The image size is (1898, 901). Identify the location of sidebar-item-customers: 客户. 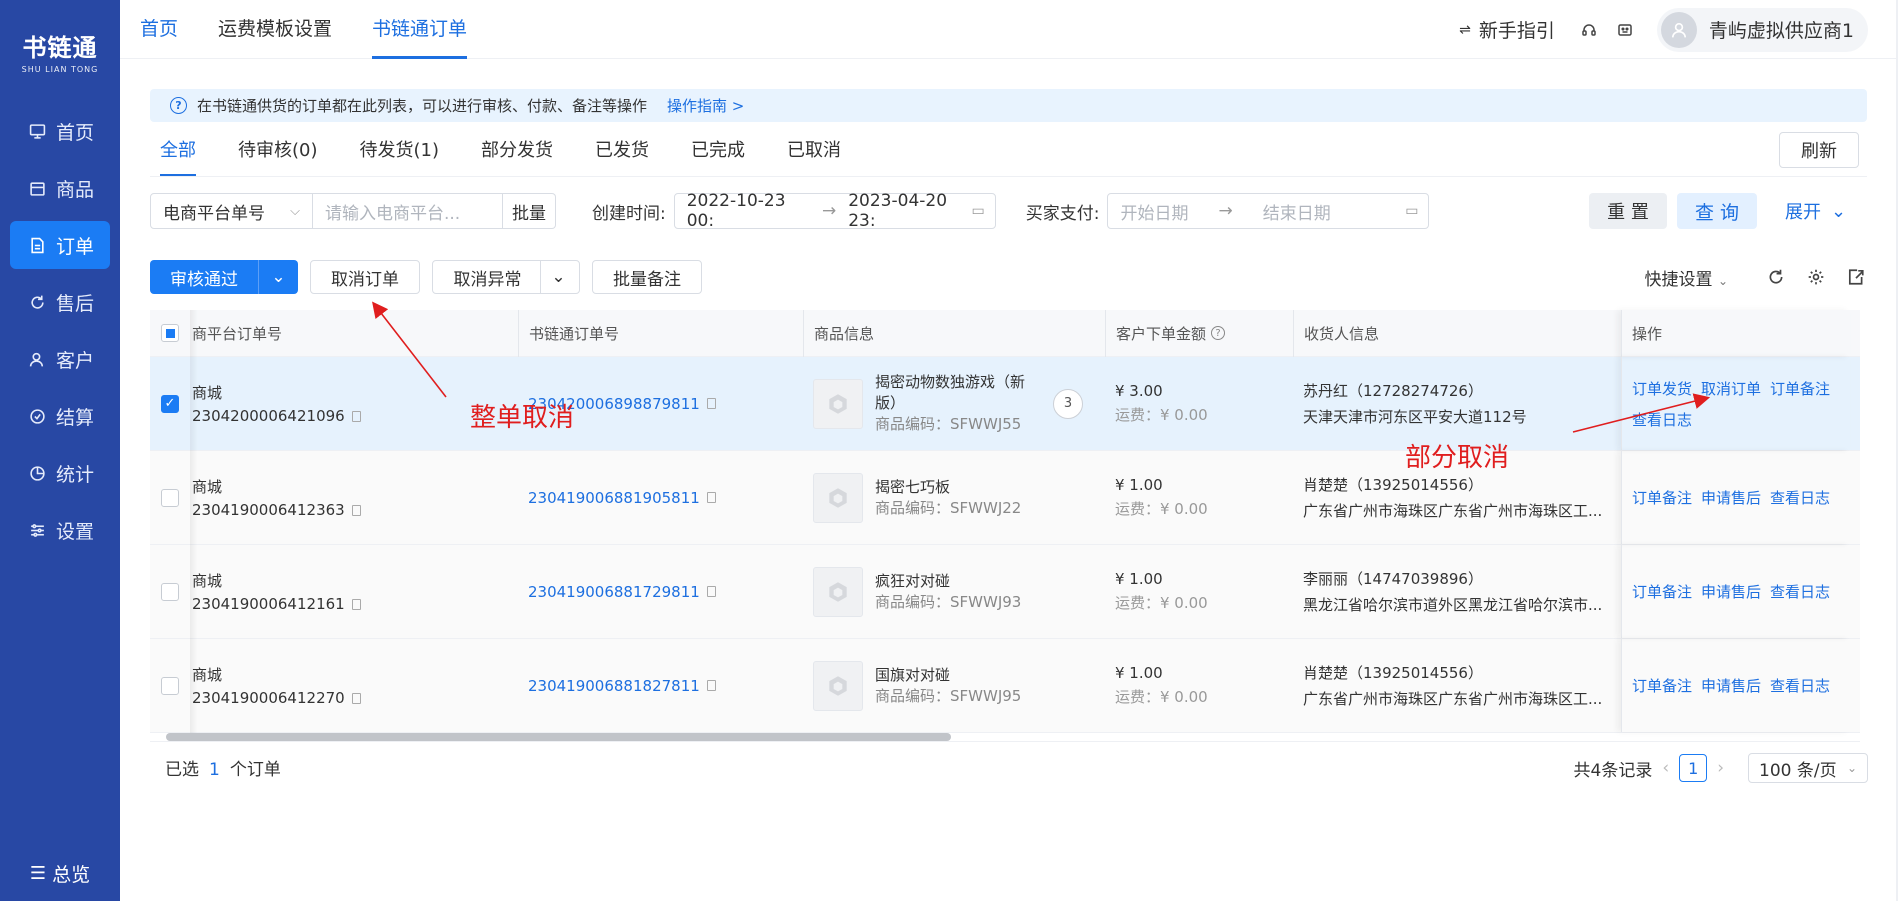
(60, 359).